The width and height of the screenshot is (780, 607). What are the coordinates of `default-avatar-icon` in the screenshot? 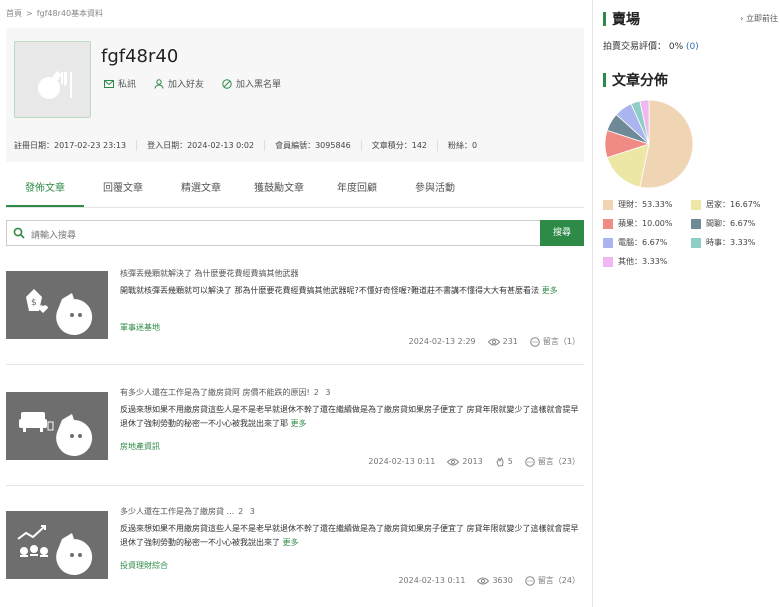 It's located at (55, 85).